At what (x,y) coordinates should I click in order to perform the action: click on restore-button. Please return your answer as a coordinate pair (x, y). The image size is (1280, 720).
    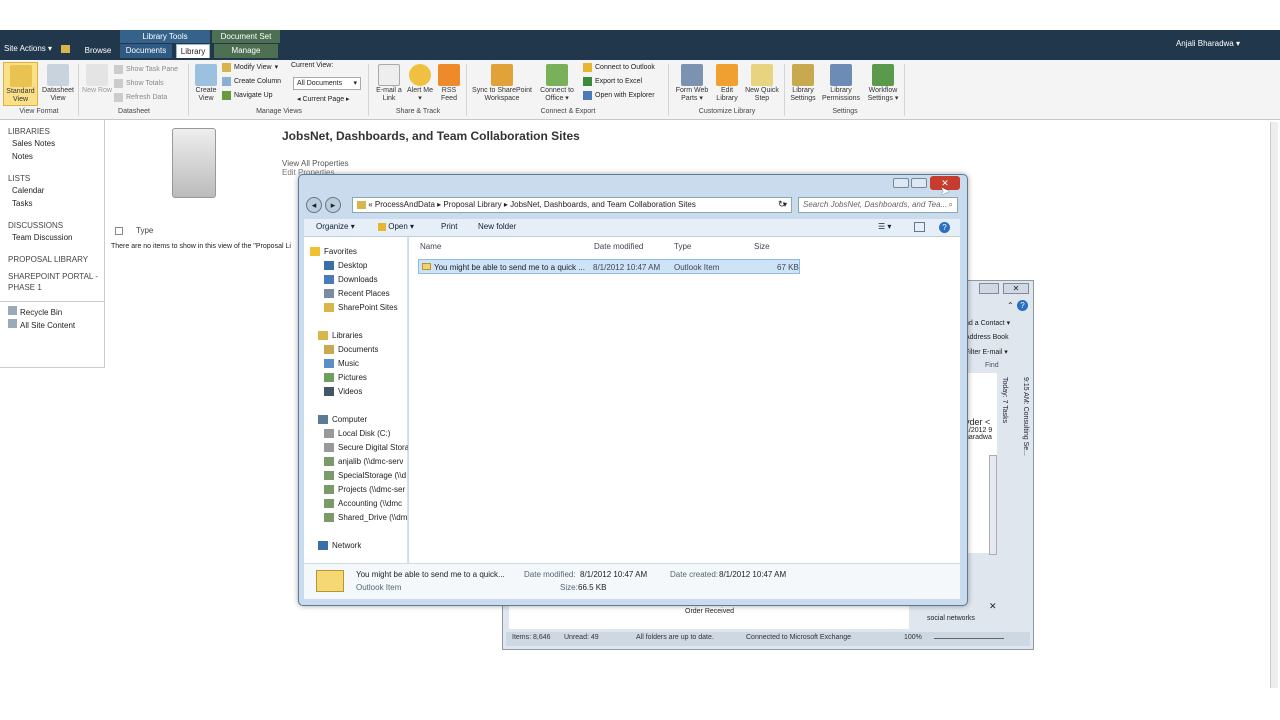
    Looking at the image, I should click on (989, 288).